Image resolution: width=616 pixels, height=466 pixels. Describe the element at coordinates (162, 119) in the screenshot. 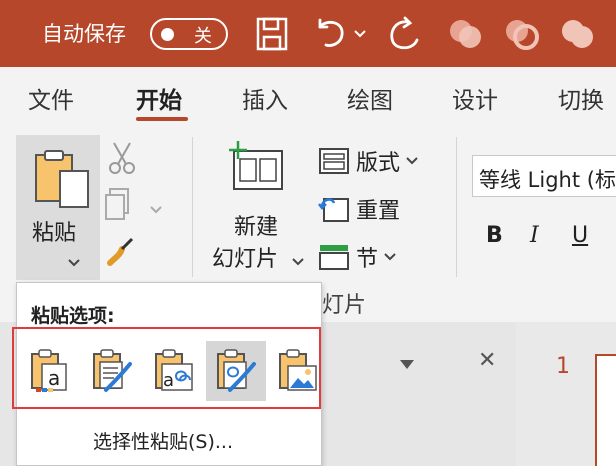

I see `active-tab-indicator` at that location.